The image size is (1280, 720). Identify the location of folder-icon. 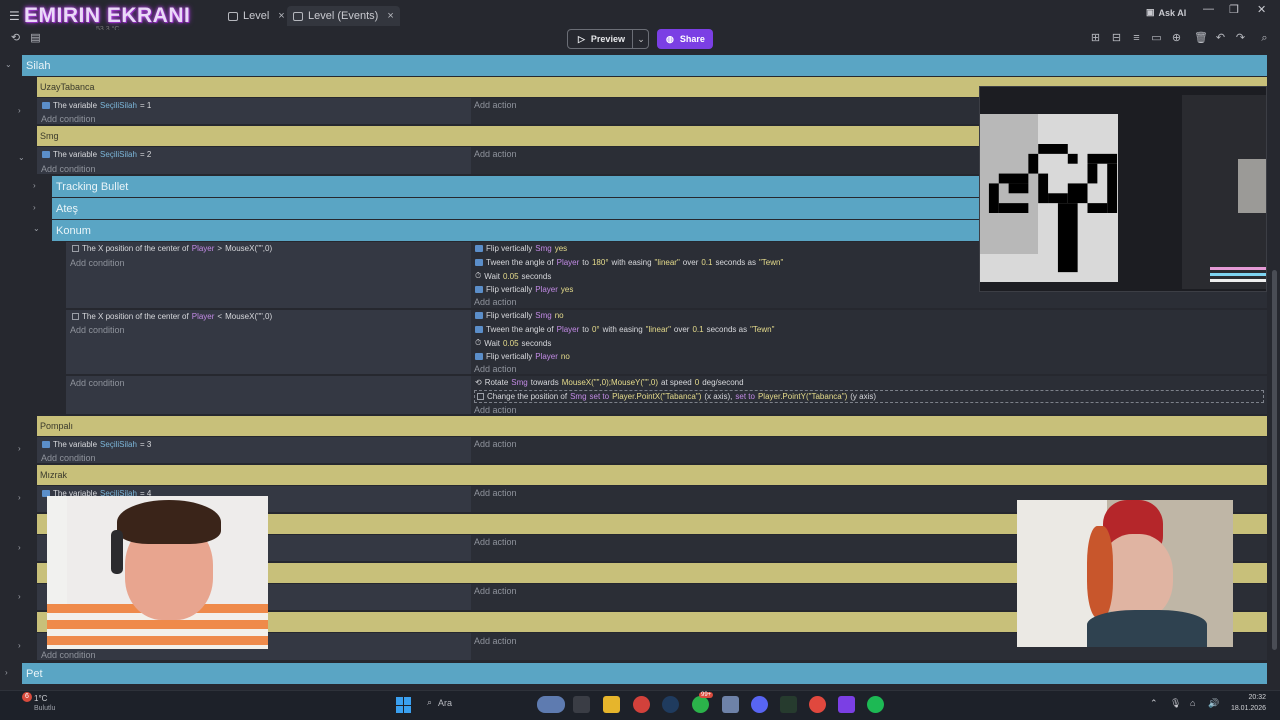
(611, 704).